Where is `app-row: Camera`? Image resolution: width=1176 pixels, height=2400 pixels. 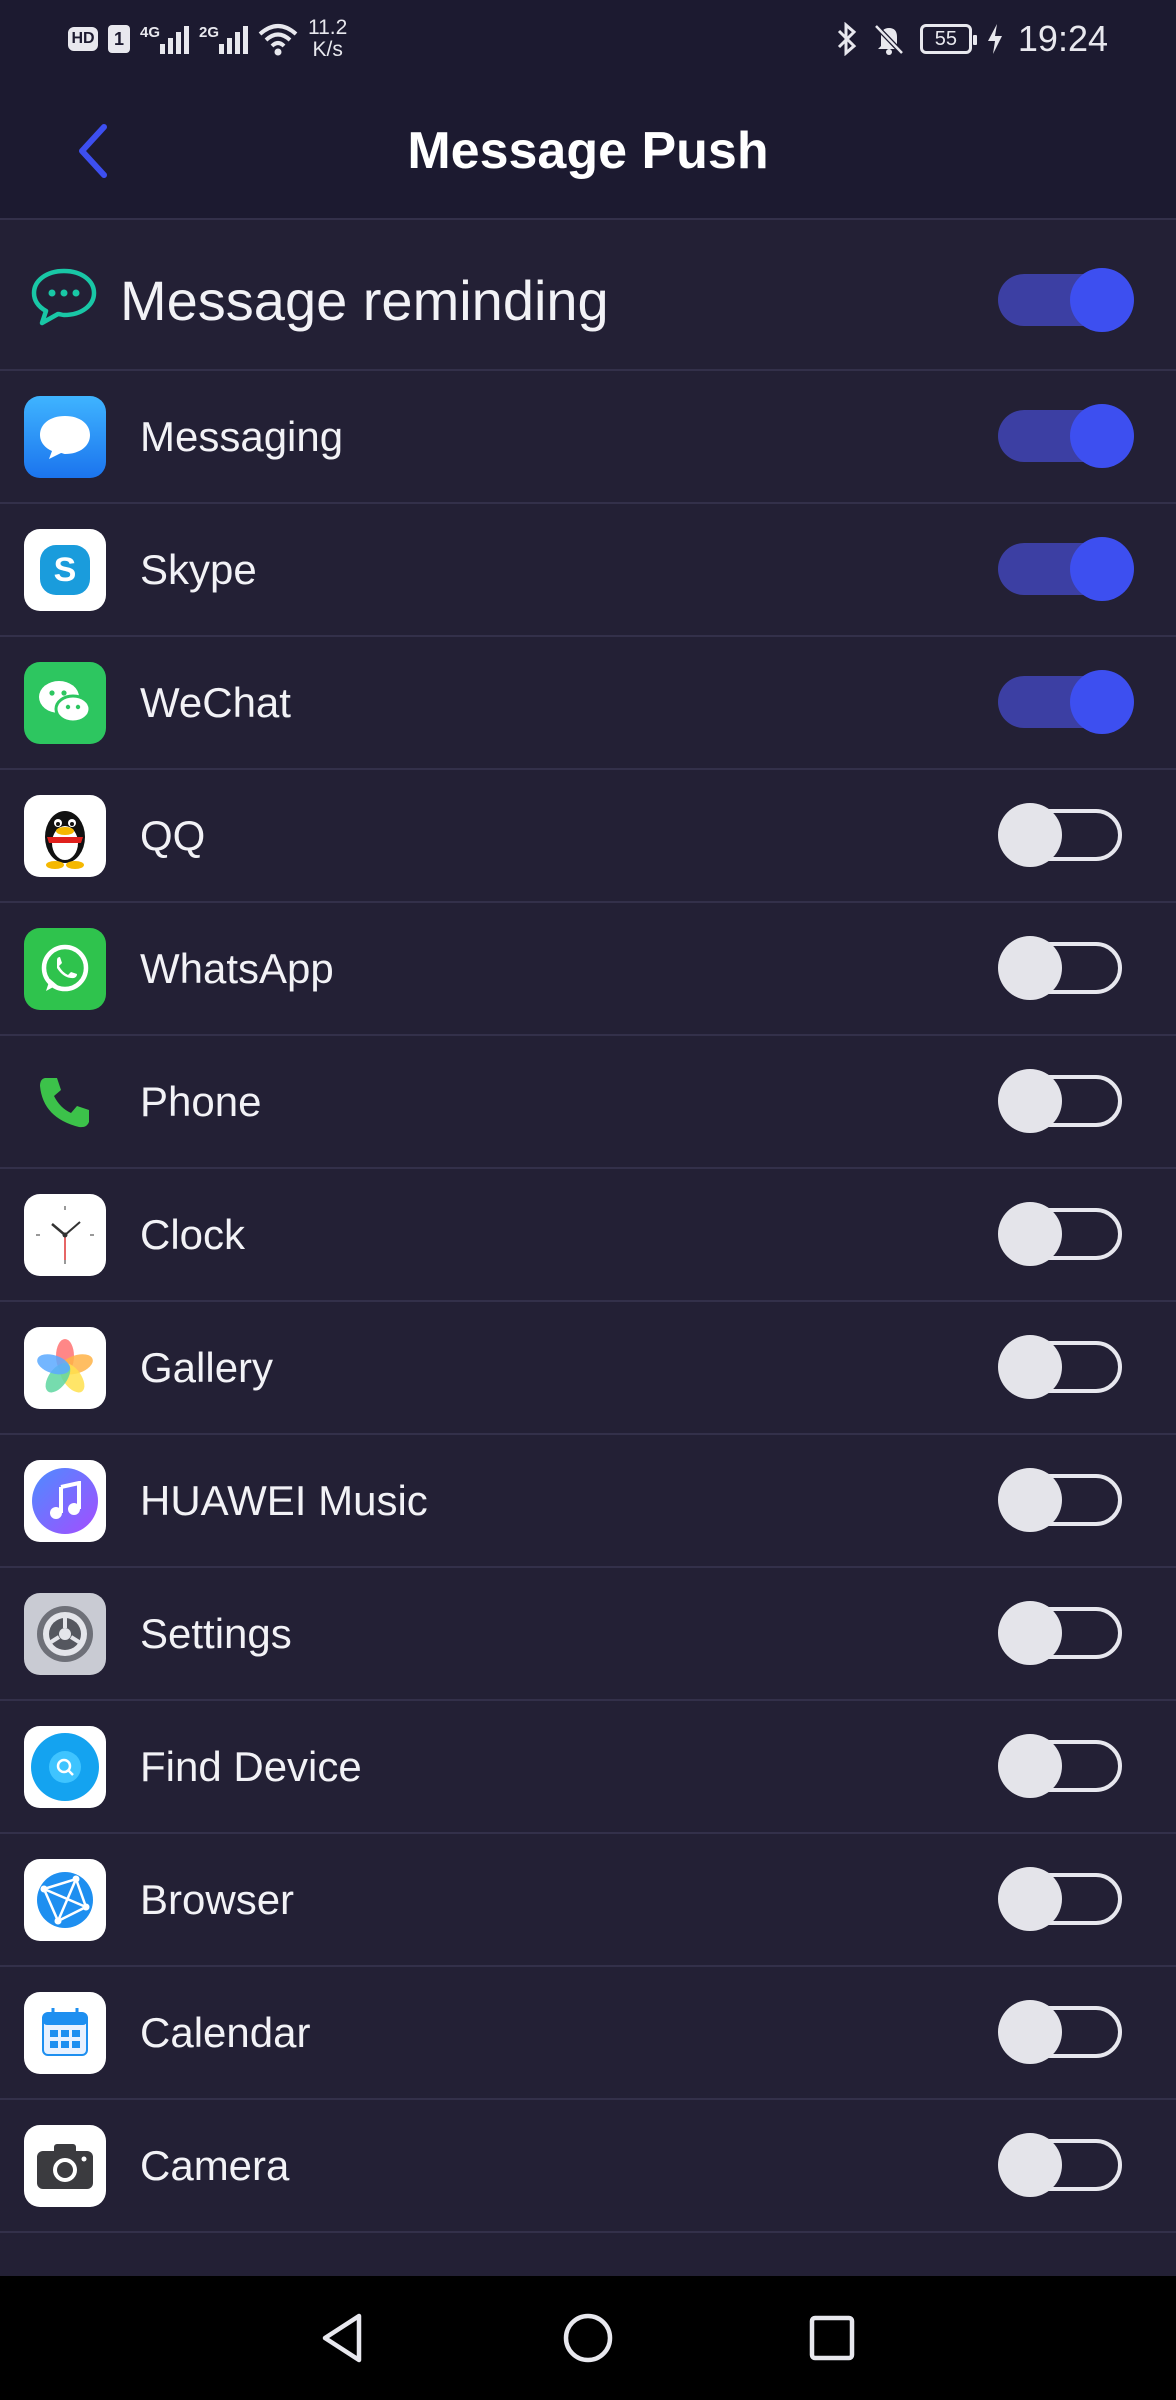 app-row: Camera is located at coordinates (588, 2166).